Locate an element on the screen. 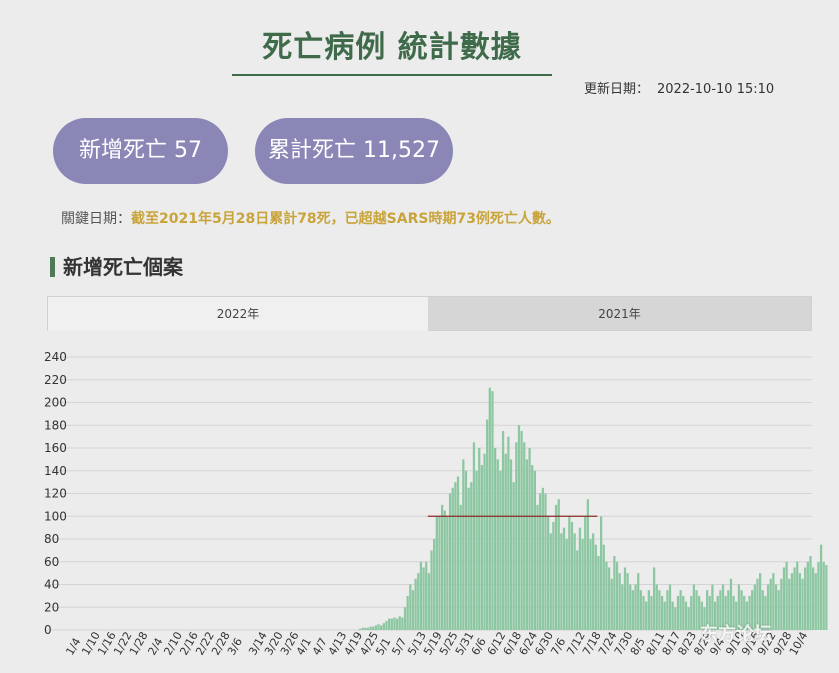  y-tick-label: 0 is located at coordinates (48, 630).